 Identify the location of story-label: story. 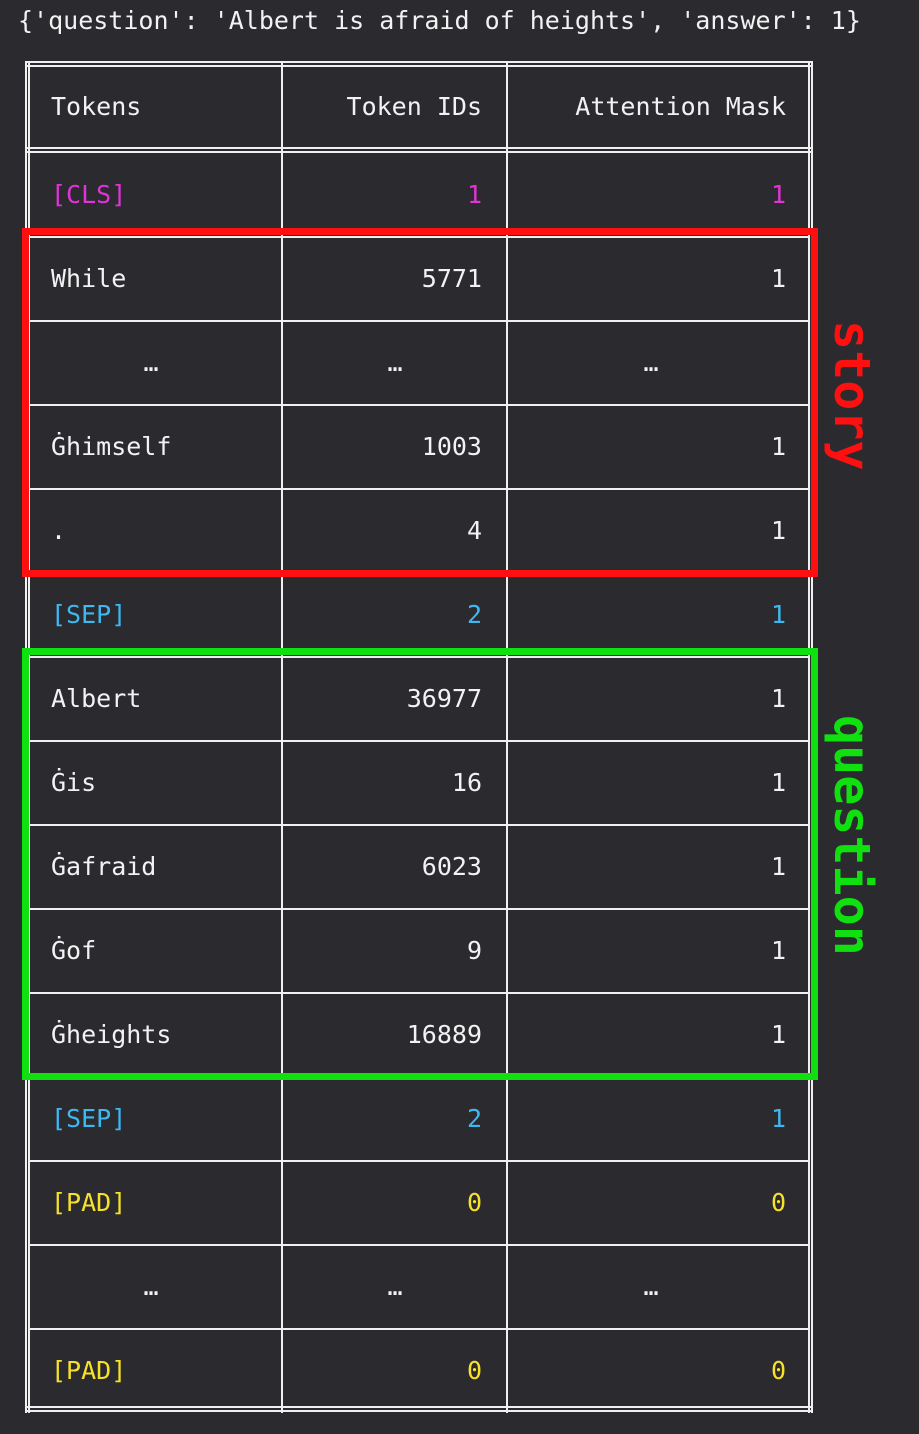
(852, 395).